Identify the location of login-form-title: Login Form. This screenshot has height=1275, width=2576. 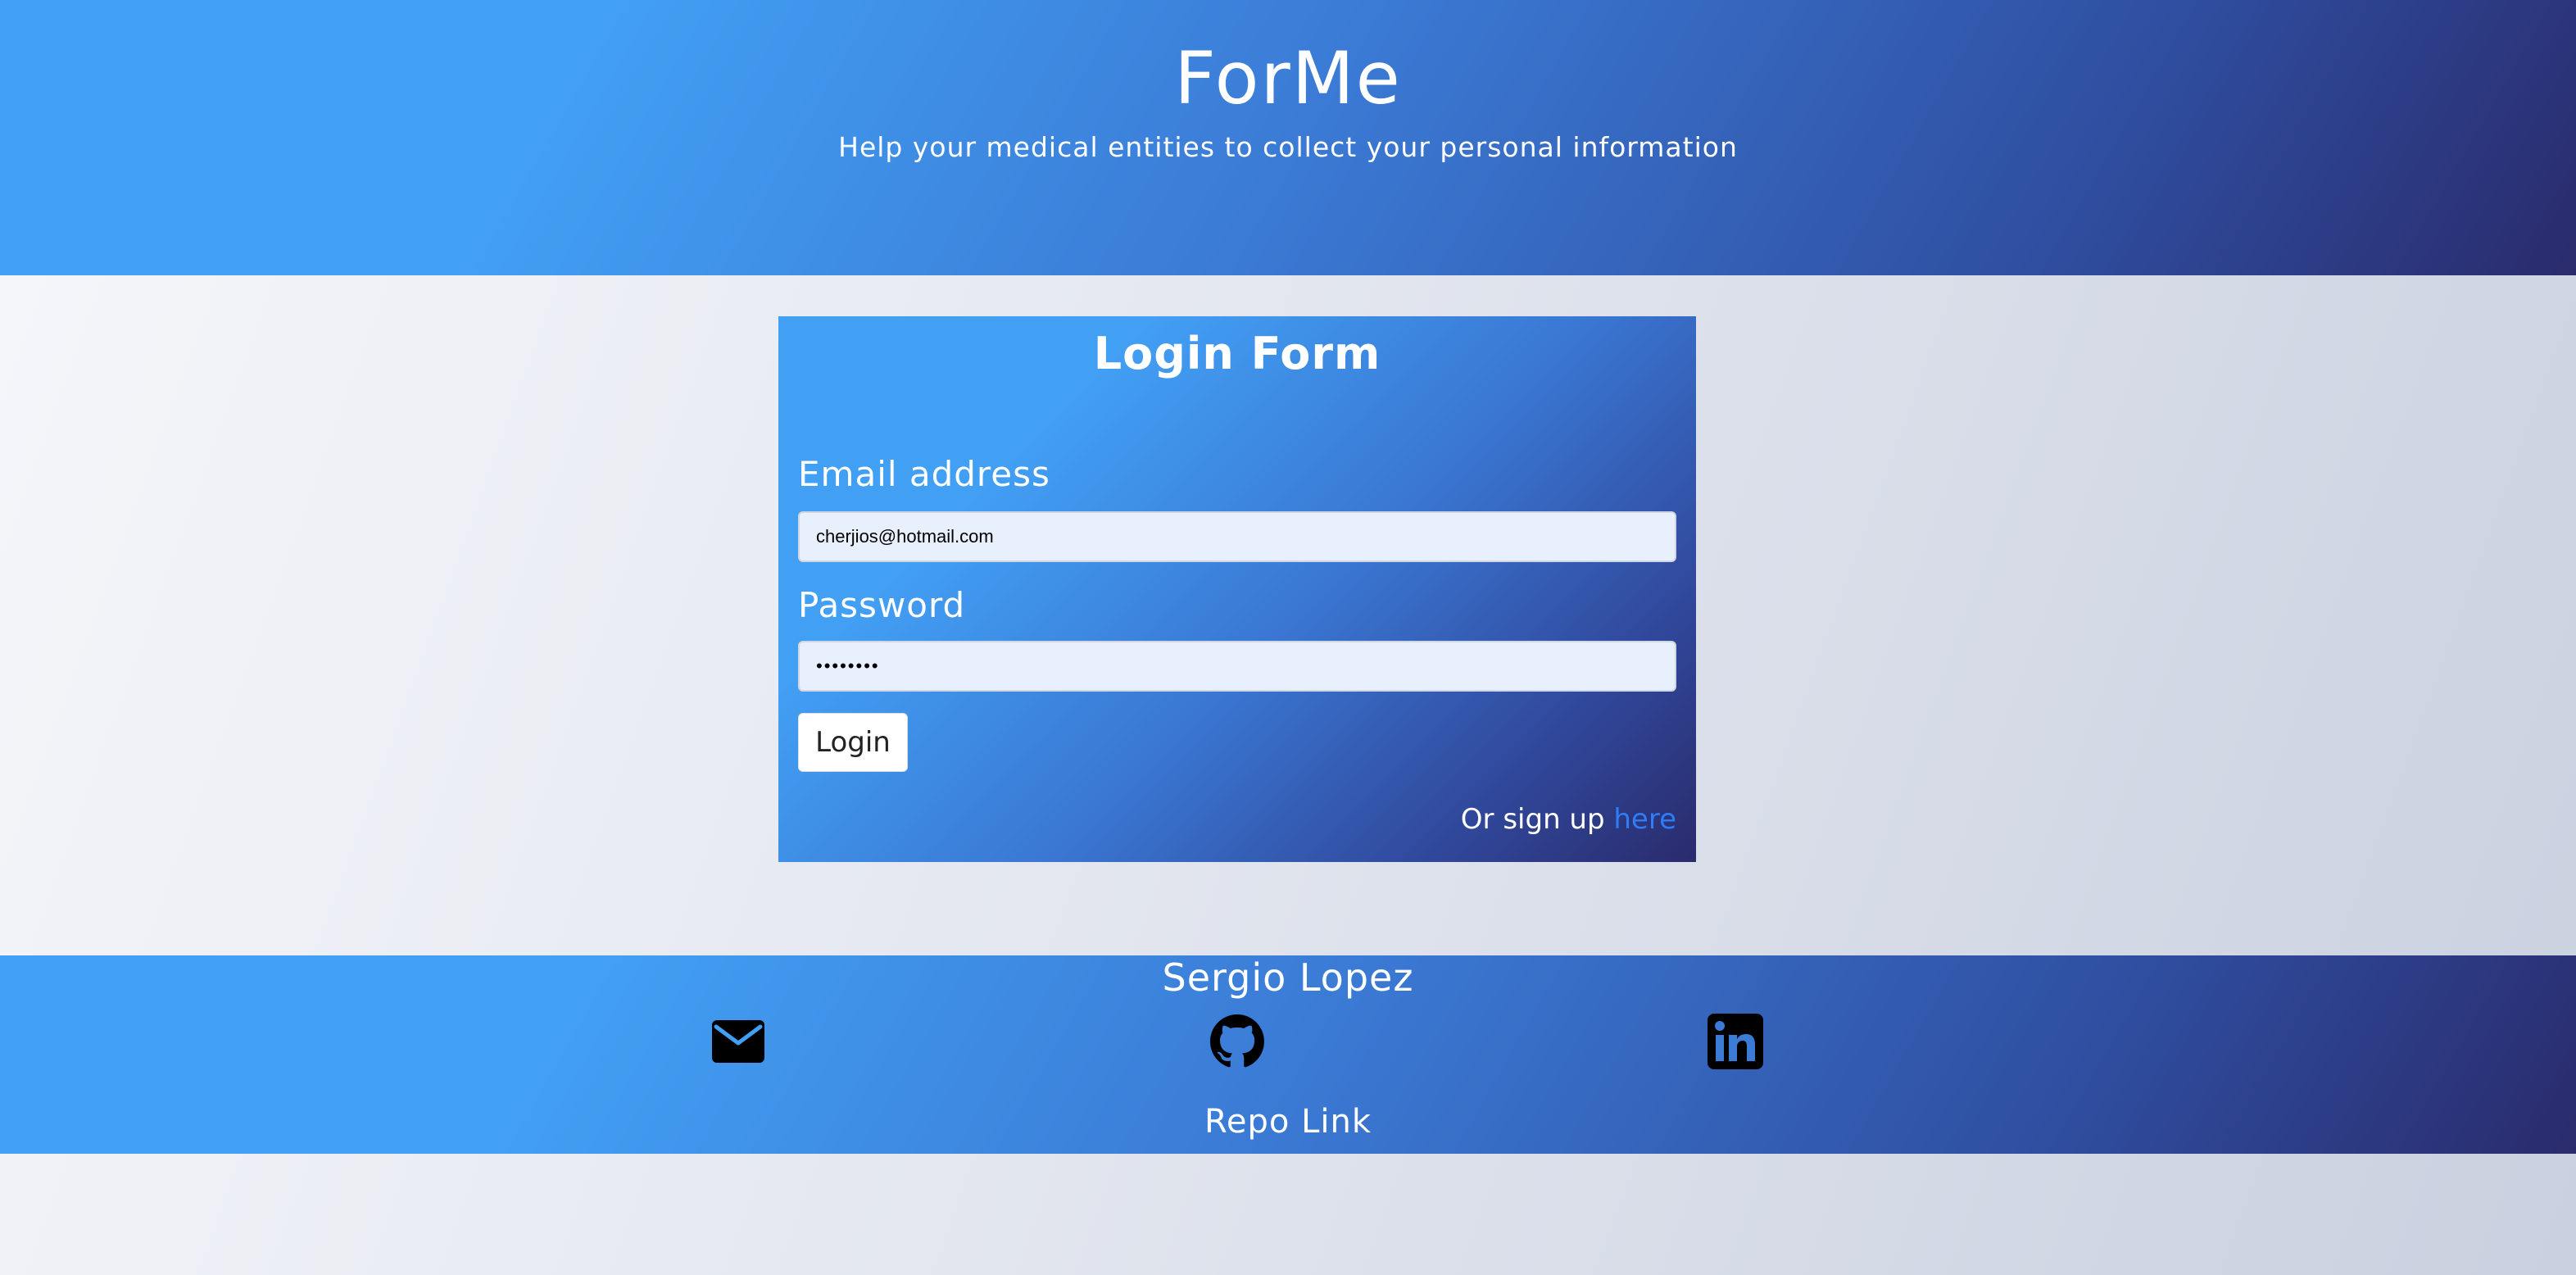
(1237, 354).